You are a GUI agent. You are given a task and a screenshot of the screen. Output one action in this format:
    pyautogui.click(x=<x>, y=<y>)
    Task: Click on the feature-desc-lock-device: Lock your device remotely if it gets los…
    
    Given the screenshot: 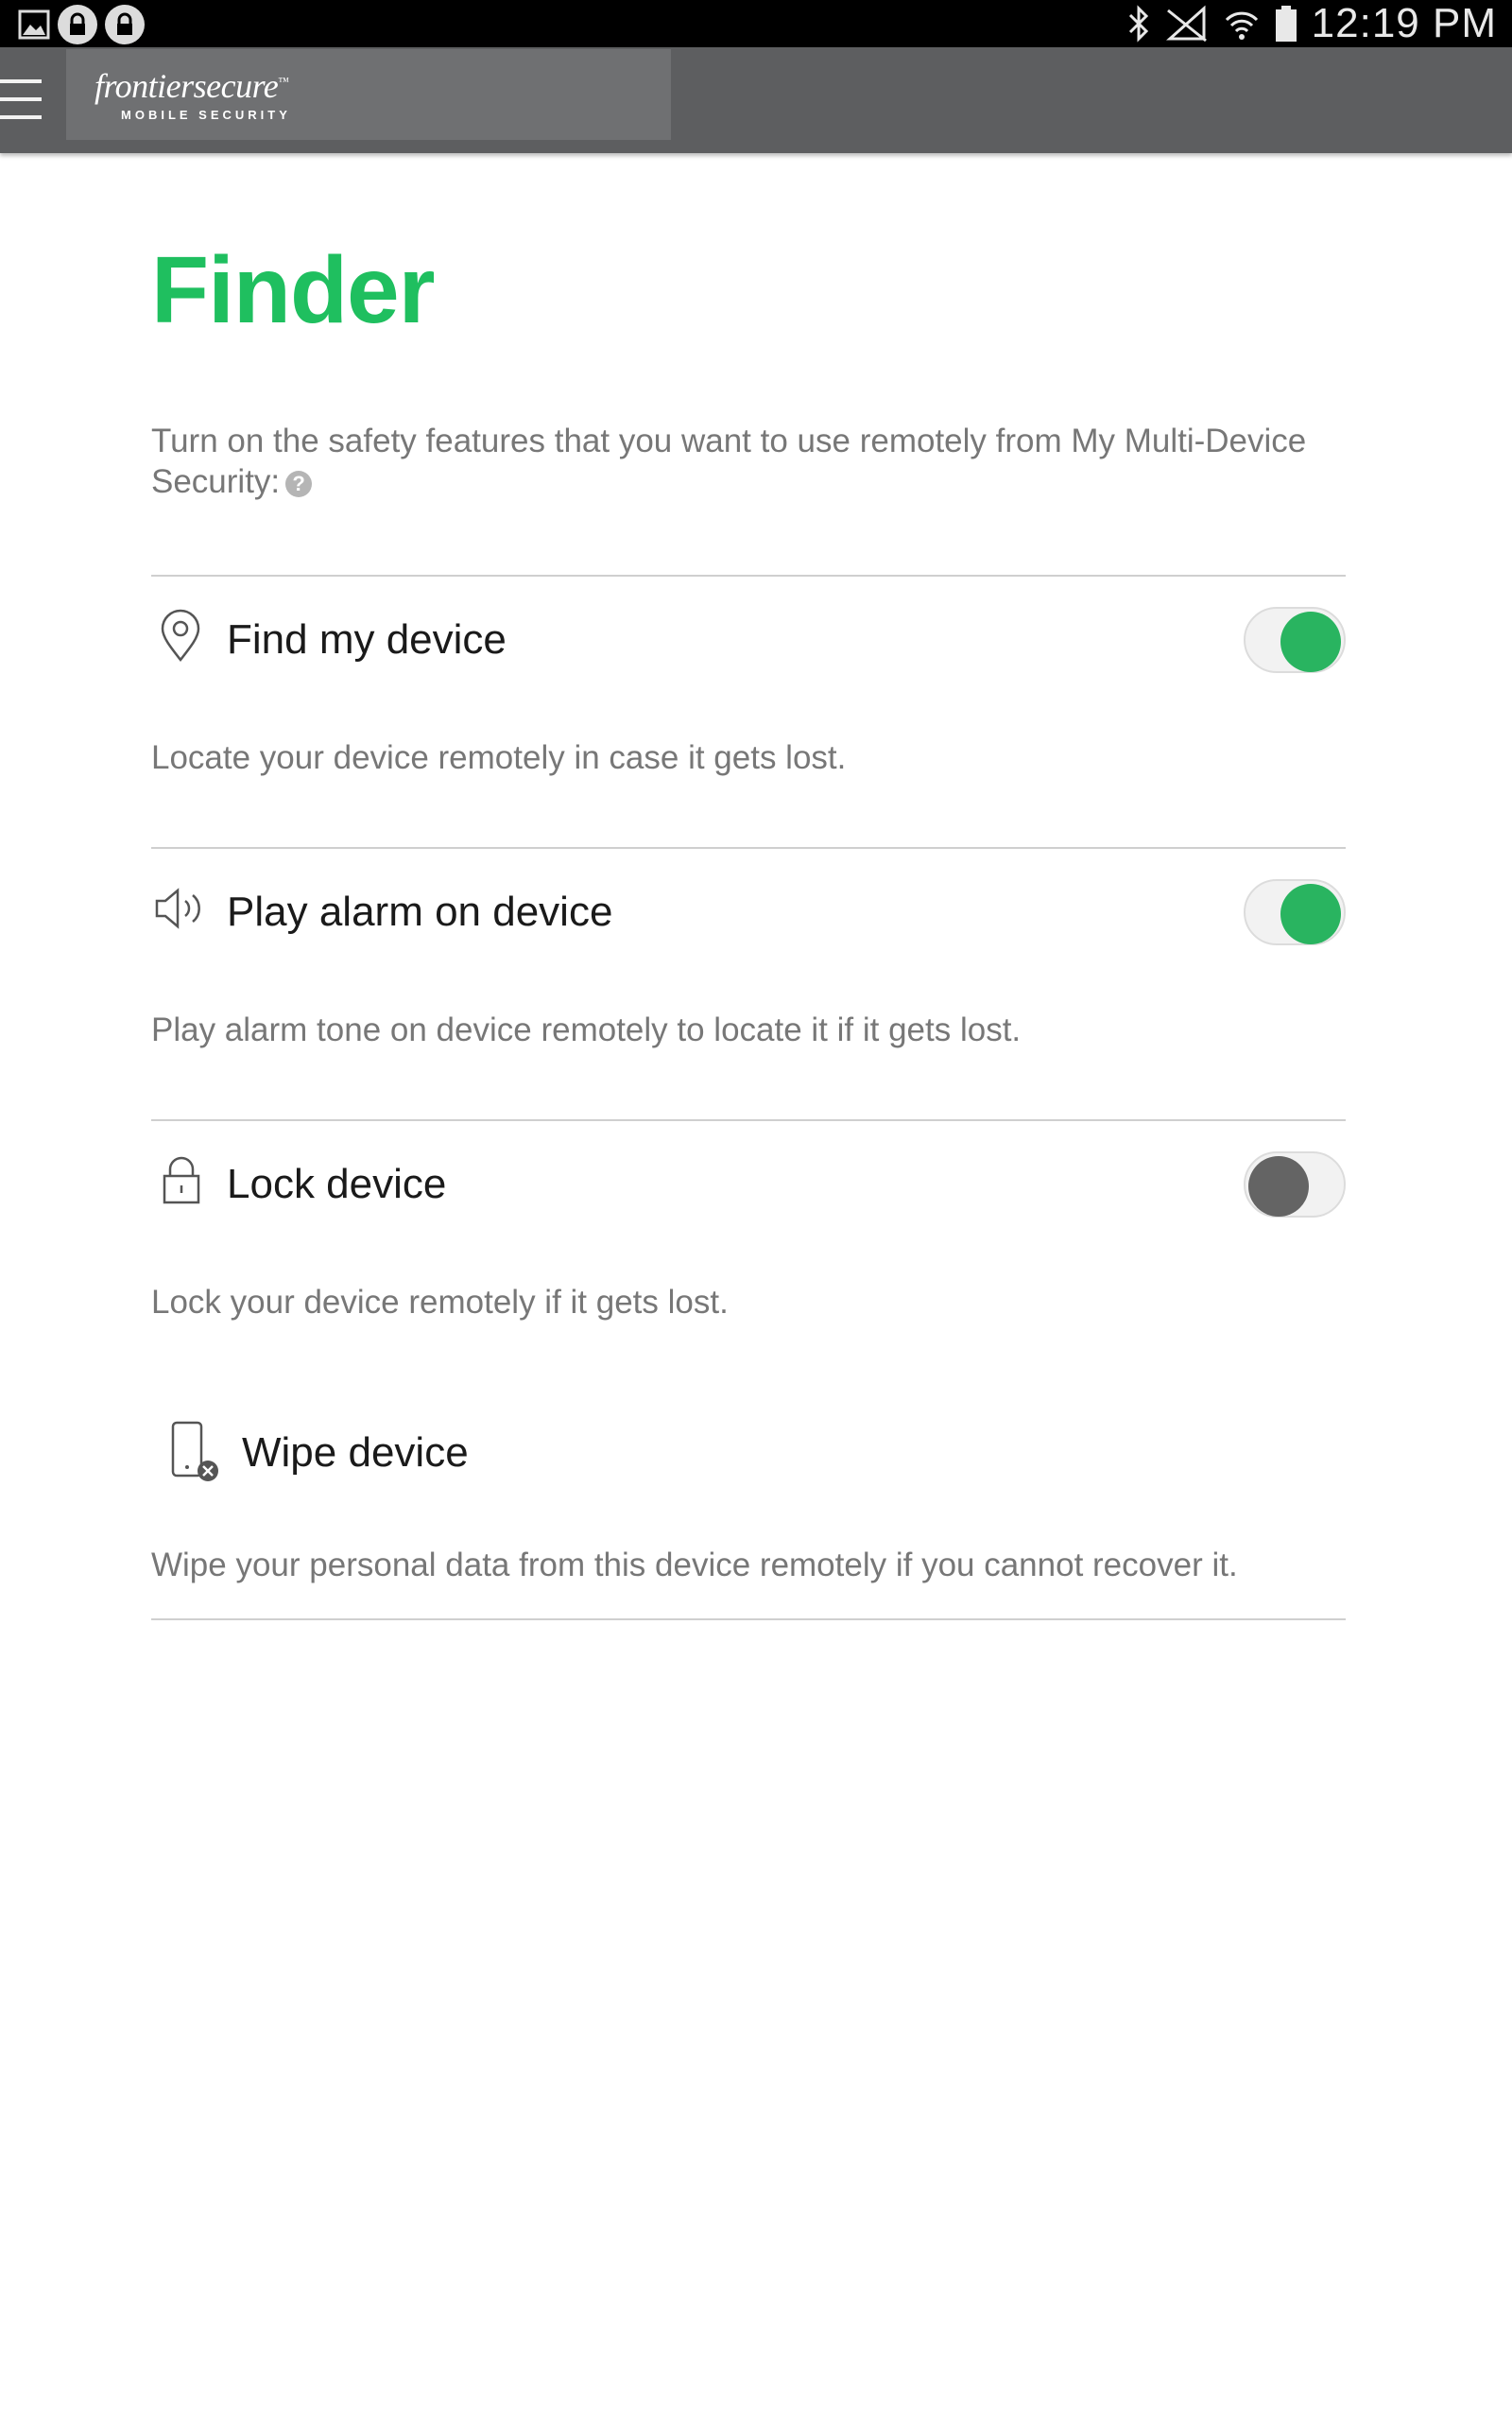 What is the action you would take?
    pyautogui.click(x=440, y=1302)
    